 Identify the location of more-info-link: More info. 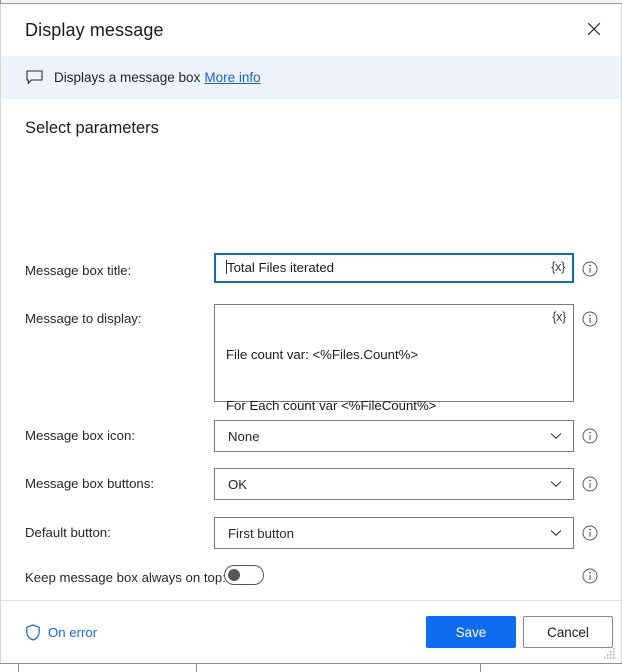
(232, 77).